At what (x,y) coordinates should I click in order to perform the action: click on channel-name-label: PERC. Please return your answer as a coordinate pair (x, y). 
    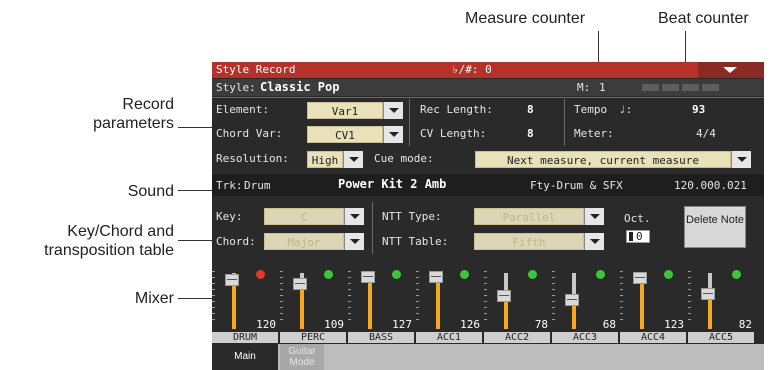
    Looking at the image, I should click on (313, 337).